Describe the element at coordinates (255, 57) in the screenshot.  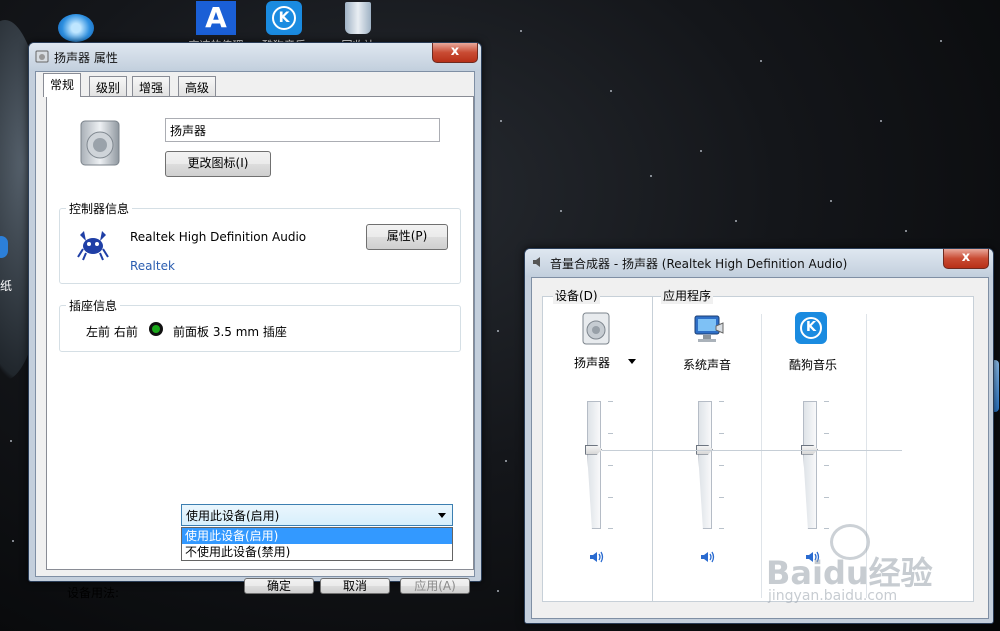
I see `title-bar: 扬声器 属性 x` at that location.